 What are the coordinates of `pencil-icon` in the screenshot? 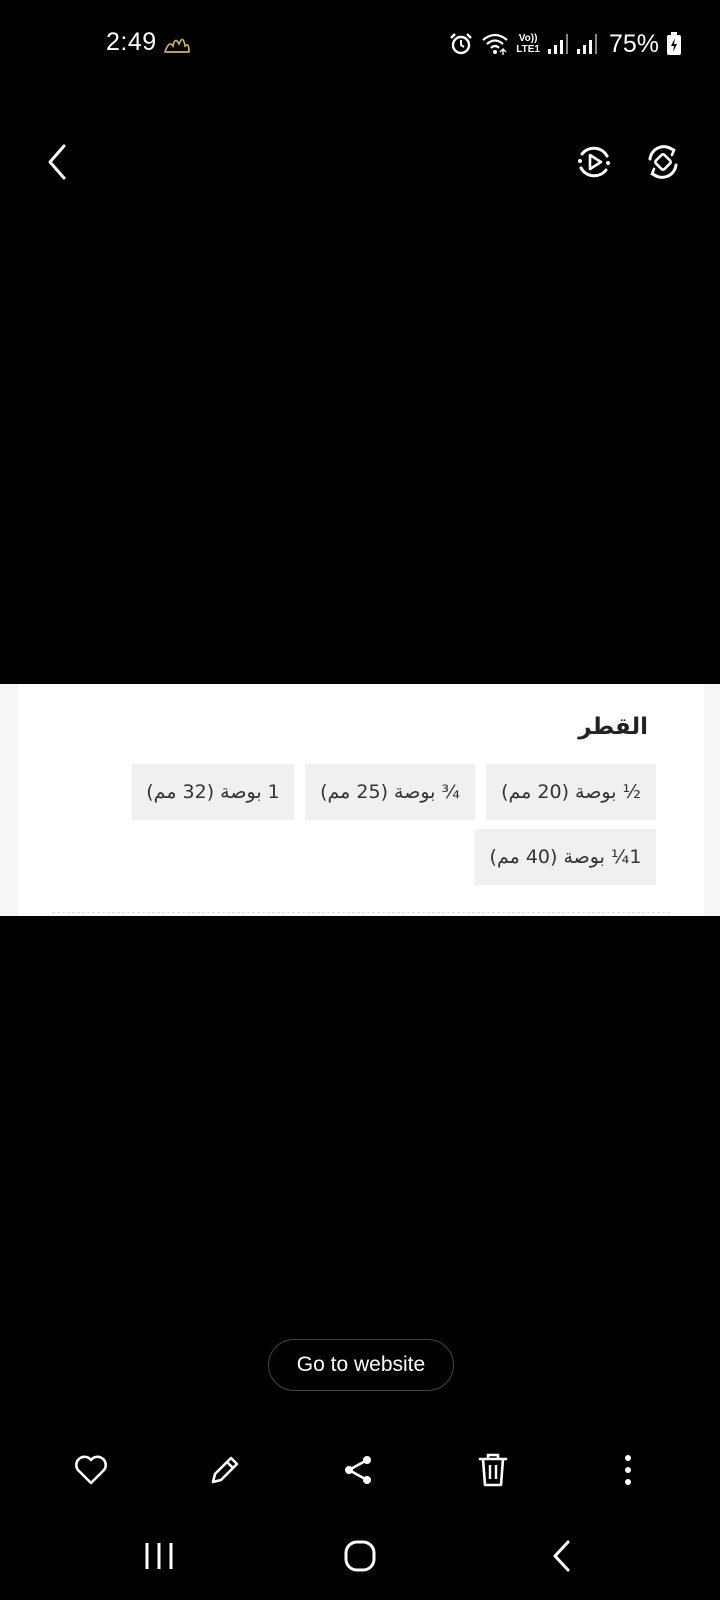 It's located at (225, 1470).